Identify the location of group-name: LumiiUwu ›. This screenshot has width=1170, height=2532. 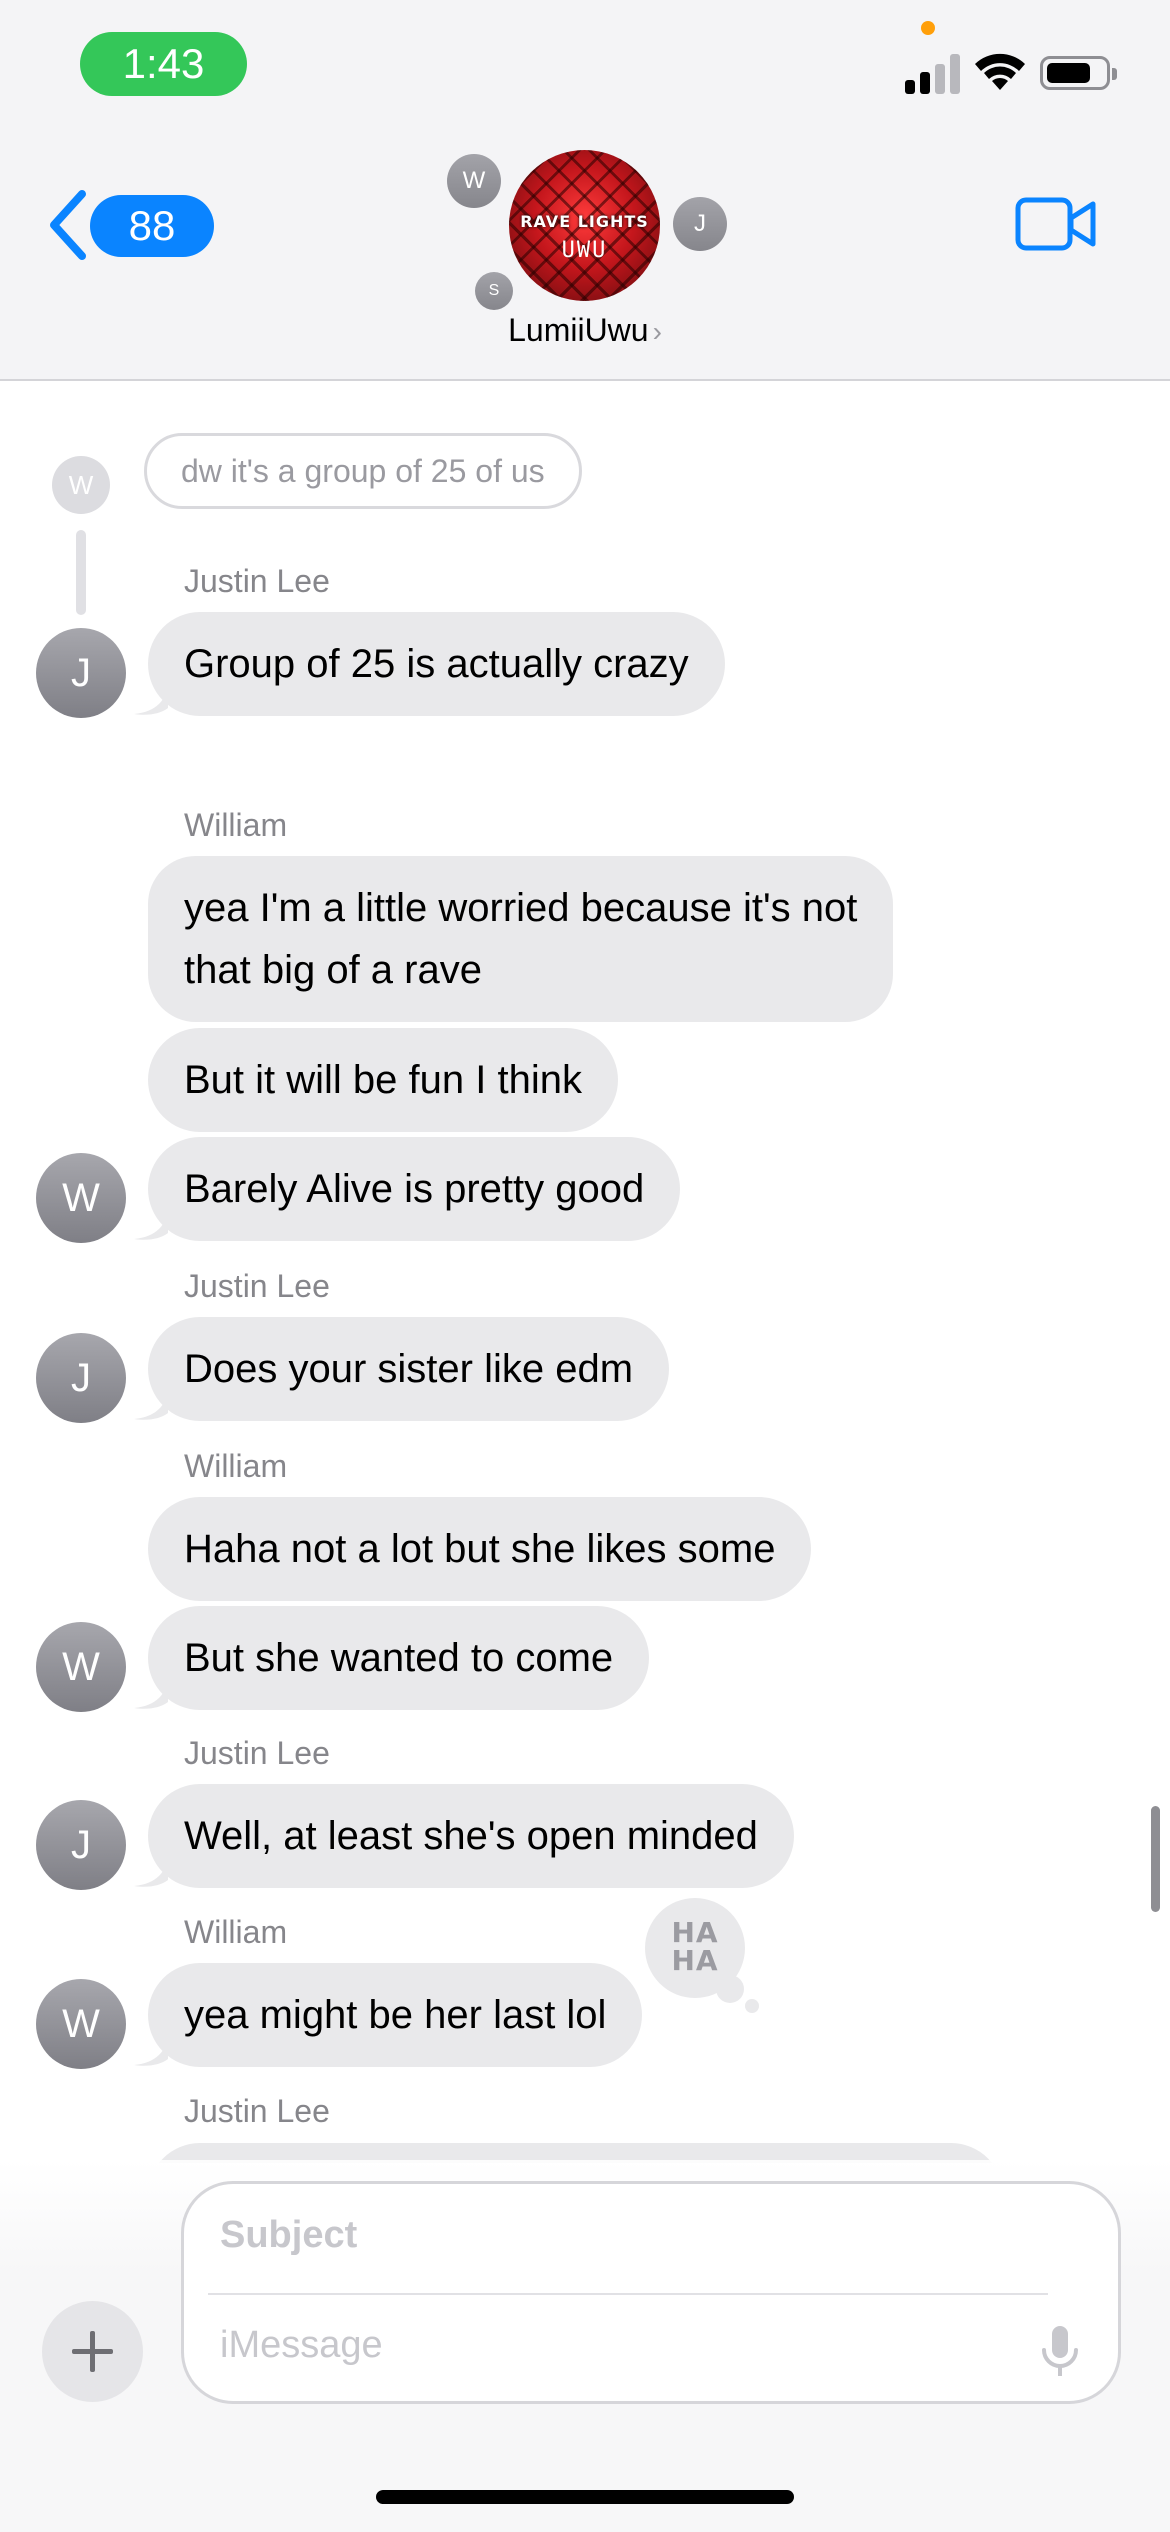
(585, 330).